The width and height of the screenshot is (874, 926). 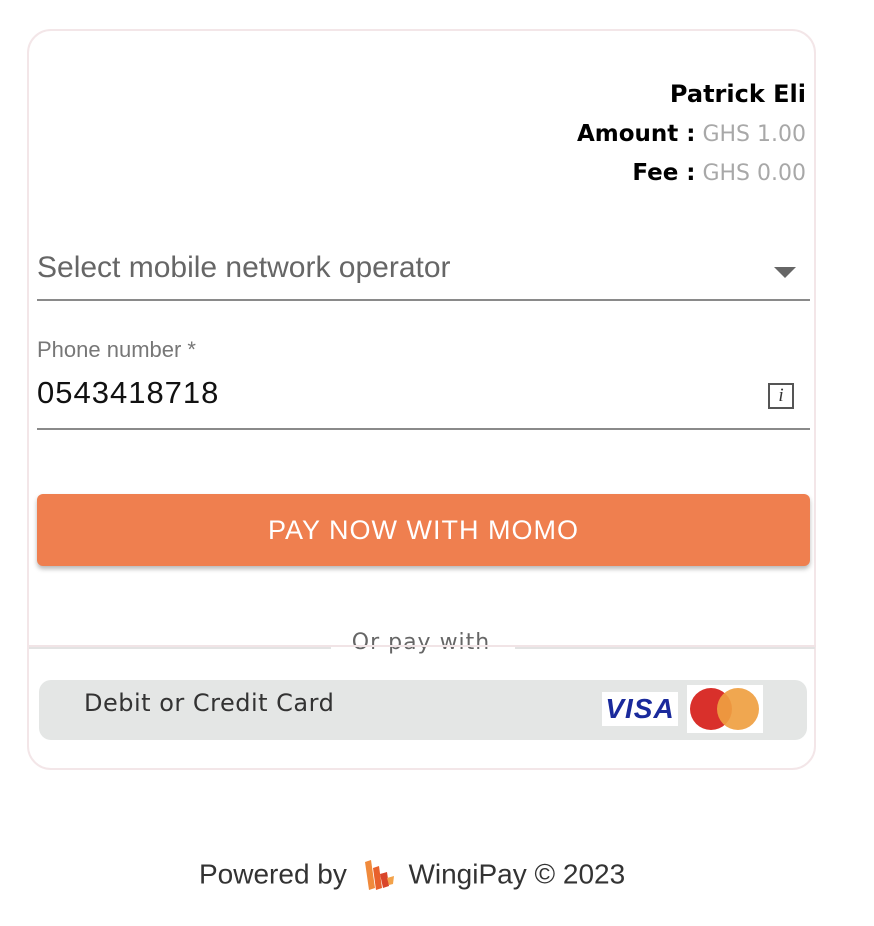 I want to click on card-option-label: Debit or Credit Card, so click(x=209, y=703).